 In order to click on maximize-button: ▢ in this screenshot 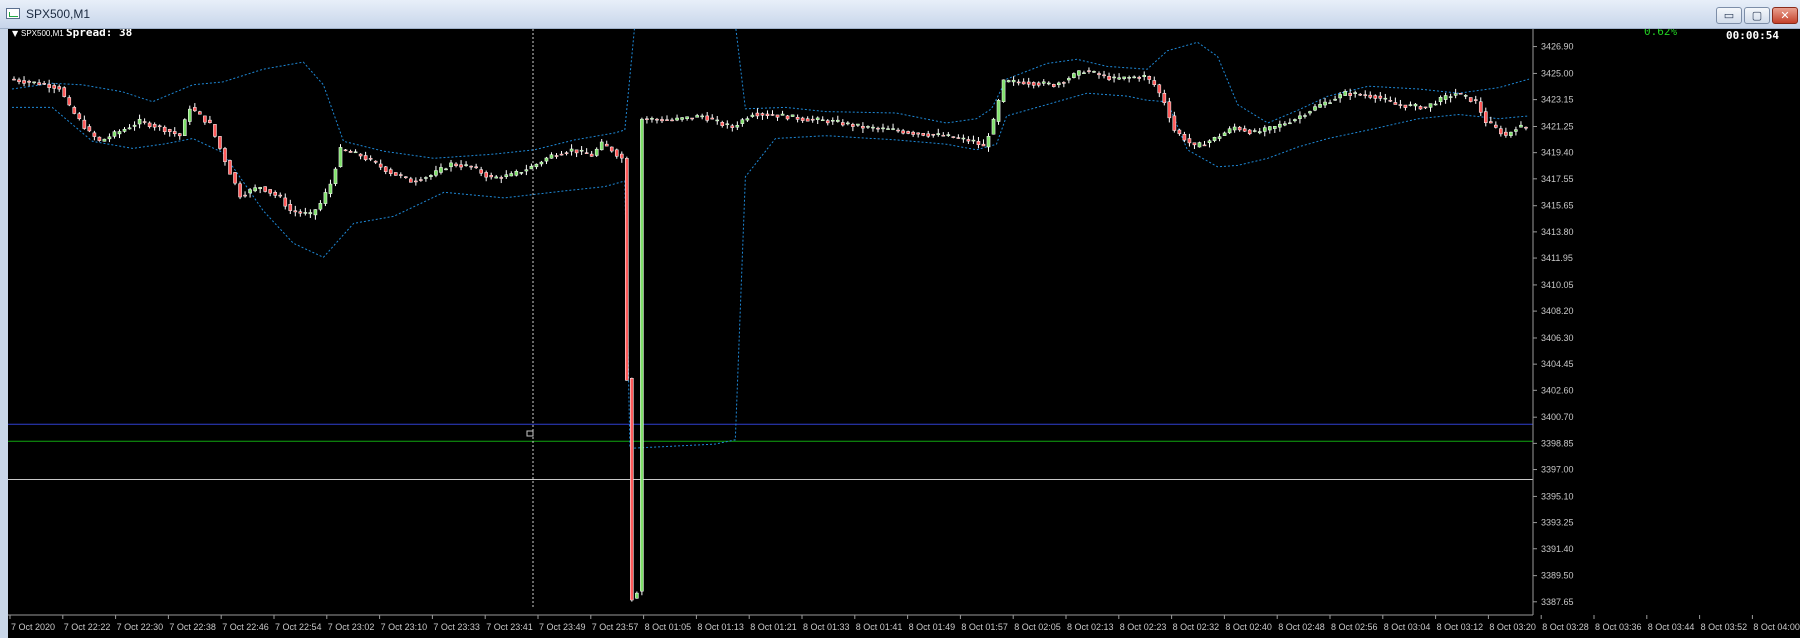, I will do `click(1757, 15)`.